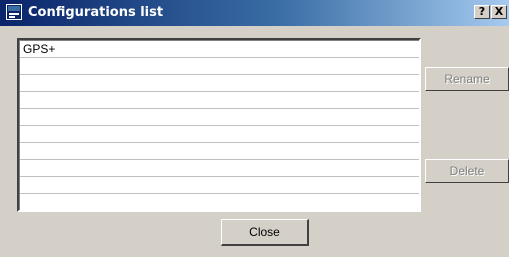 Image resolution: width=509 pixels, height=257 pixels. I want to click on close-window-button: X, so click(499, 12).